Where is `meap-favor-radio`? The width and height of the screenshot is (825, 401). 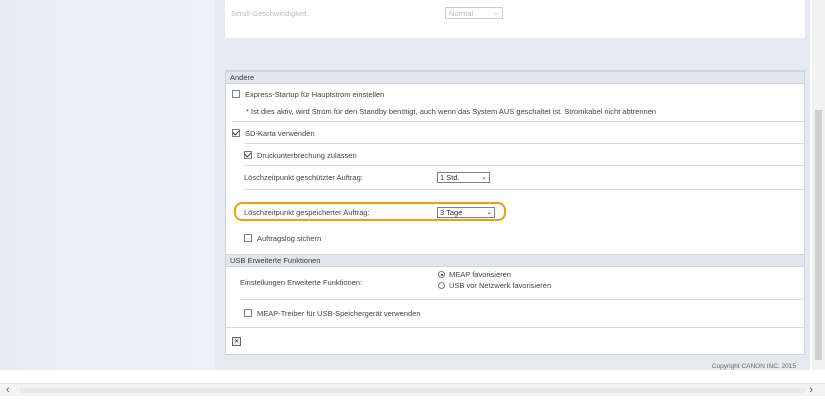 meap-favor-radio is located at coordinates (441, 274).